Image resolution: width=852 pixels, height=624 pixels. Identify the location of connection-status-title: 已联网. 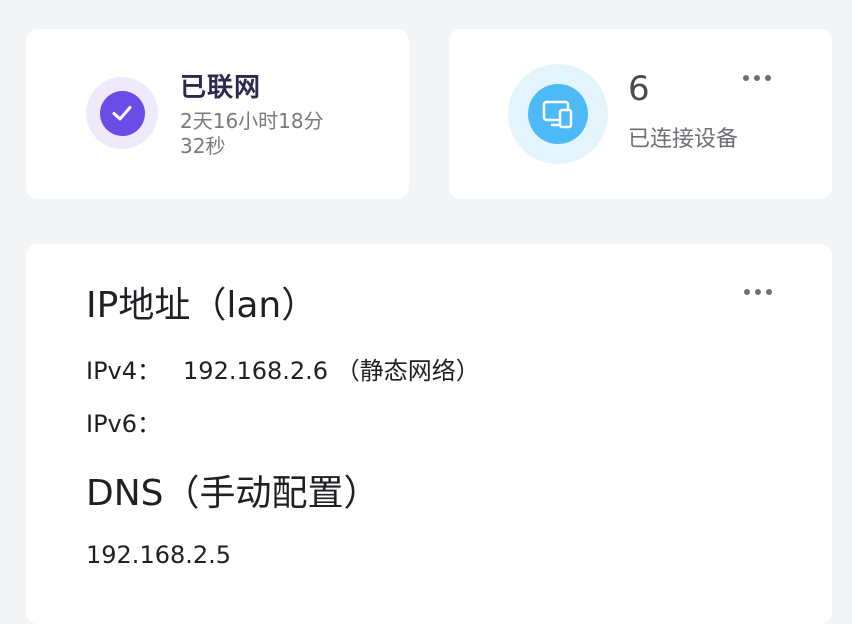
(221, 88).